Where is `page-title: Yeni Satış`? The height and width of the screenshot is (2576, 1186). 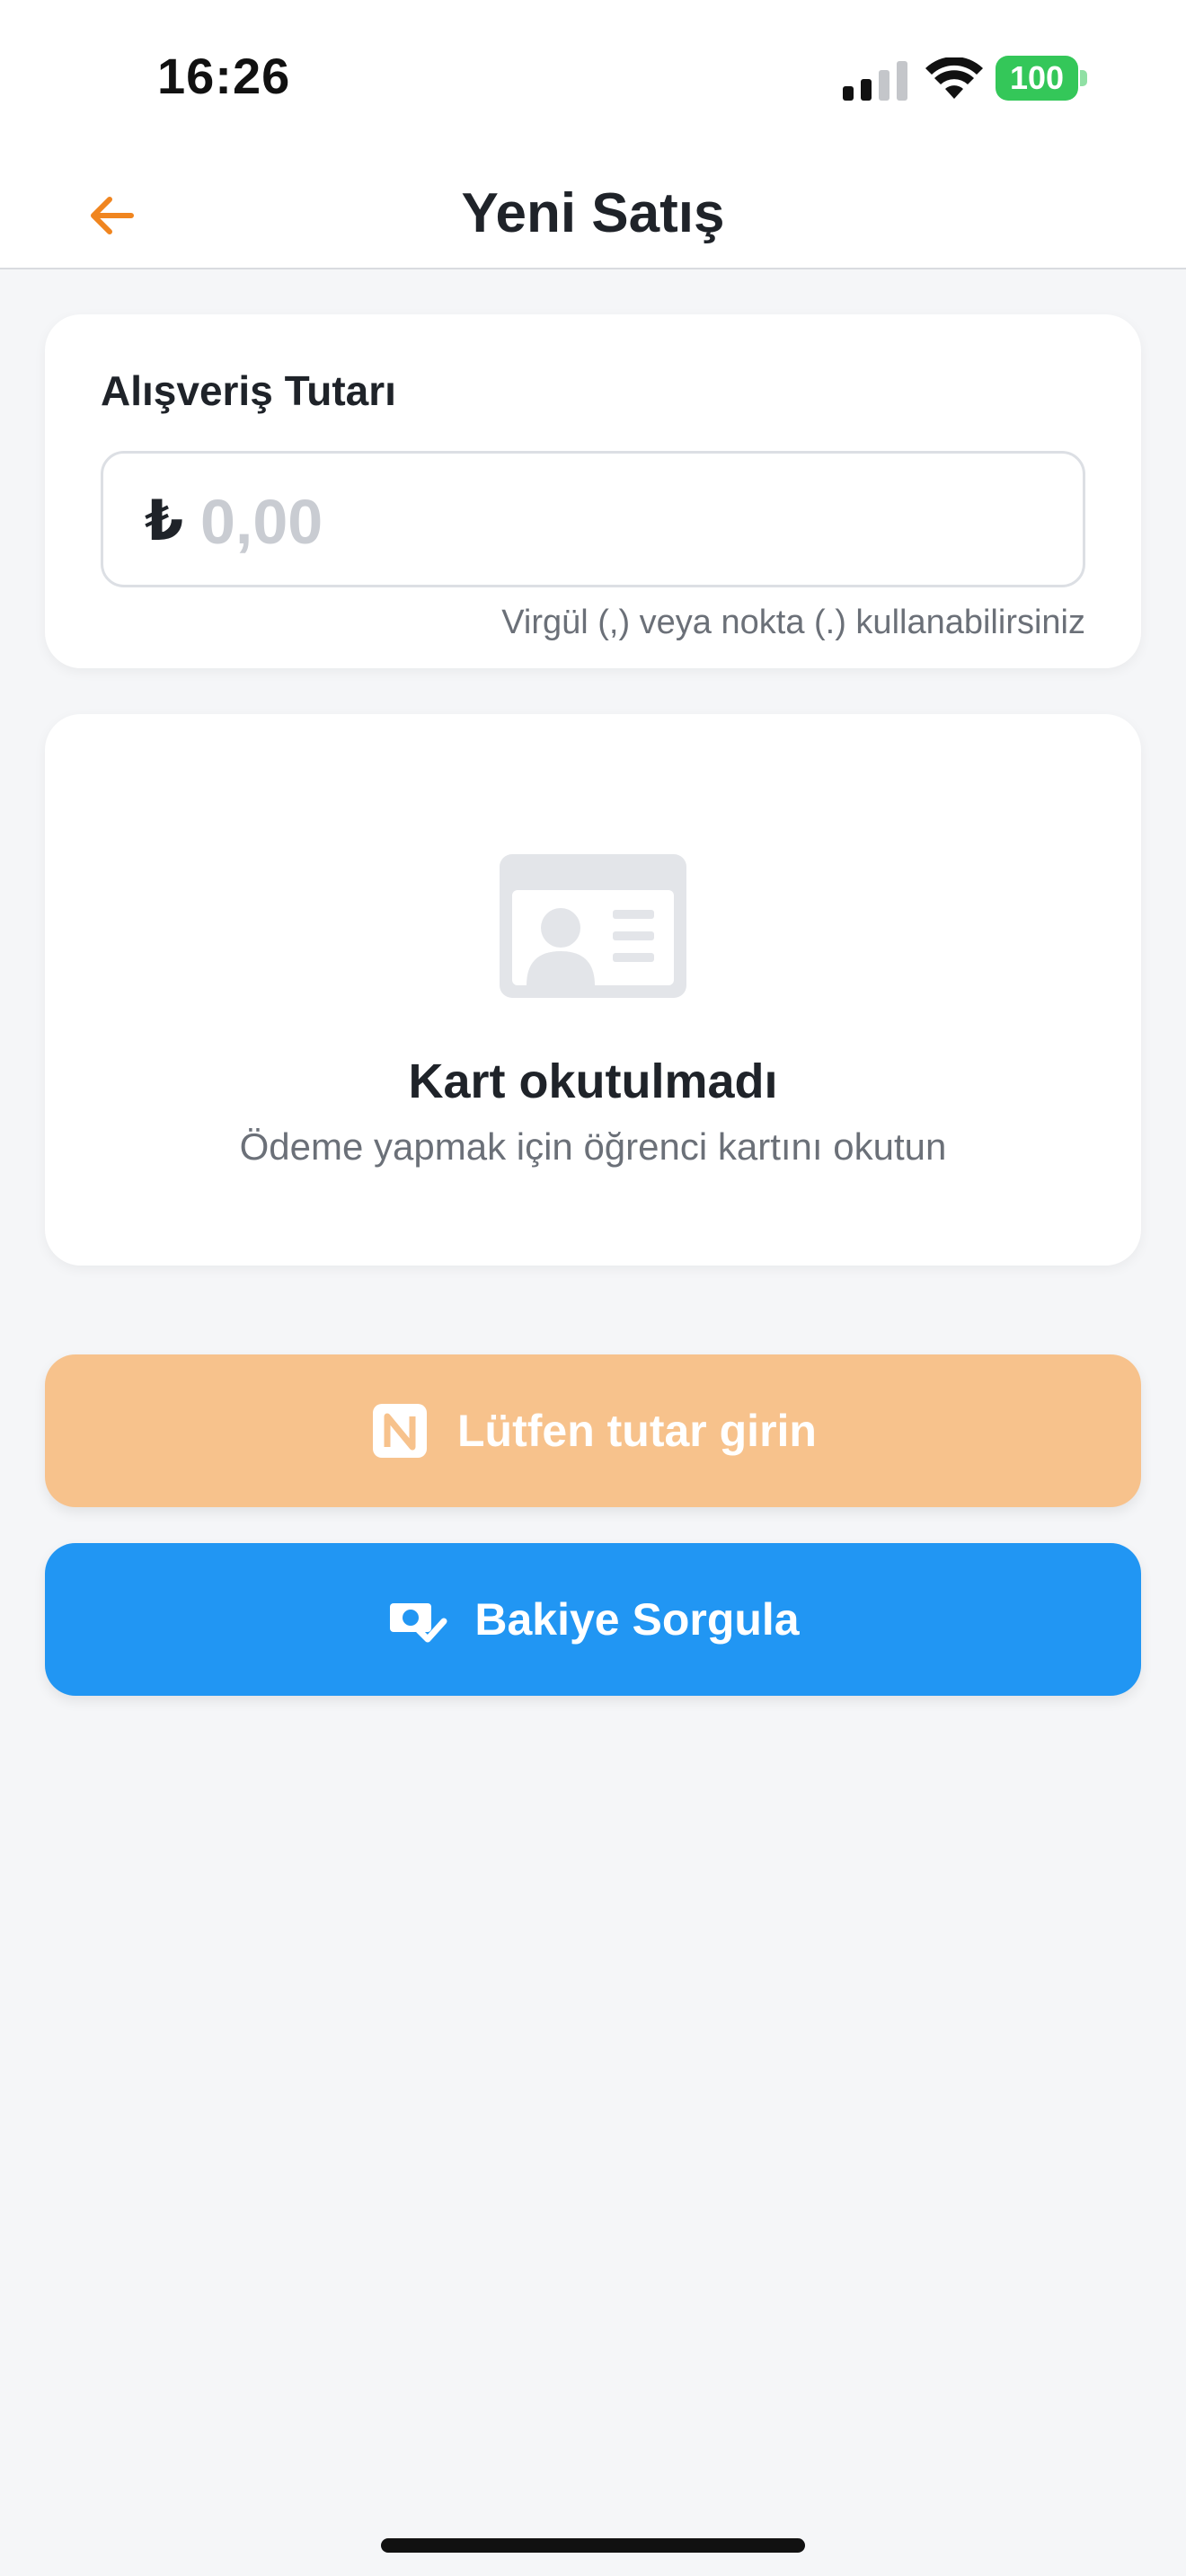
page-title: Yeni Satış is located at coordinates (593, 213).